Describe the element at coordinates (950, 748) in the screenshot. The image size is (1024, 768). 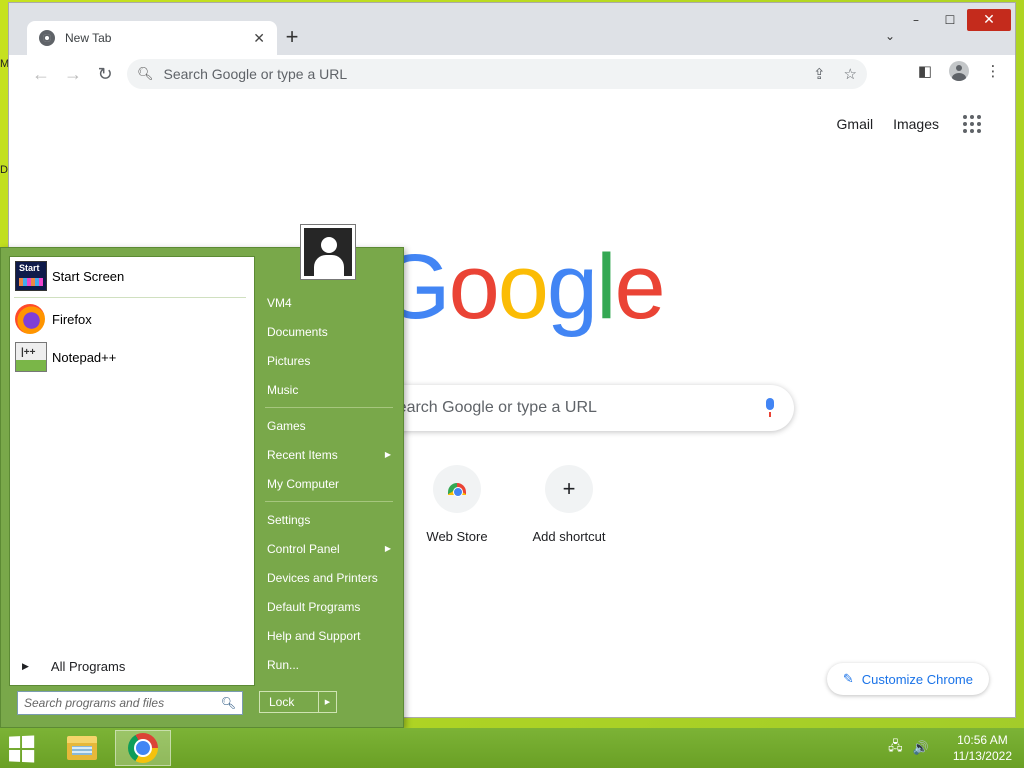
I see `system-tray: 🖧 🔊 10:56 AM 11/13/2022` at that location.